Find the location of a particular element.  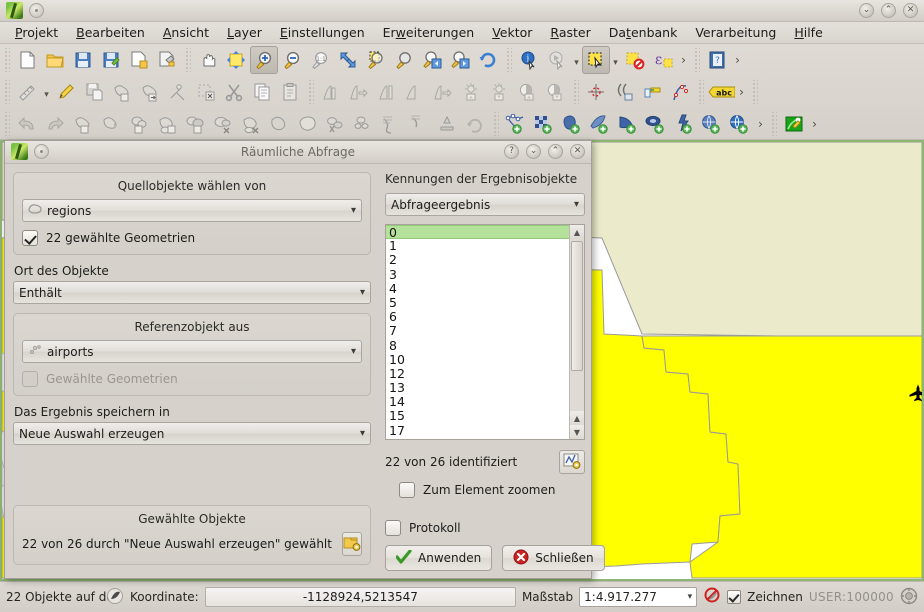

scroll-thumb is located at coordinates (577, 306).